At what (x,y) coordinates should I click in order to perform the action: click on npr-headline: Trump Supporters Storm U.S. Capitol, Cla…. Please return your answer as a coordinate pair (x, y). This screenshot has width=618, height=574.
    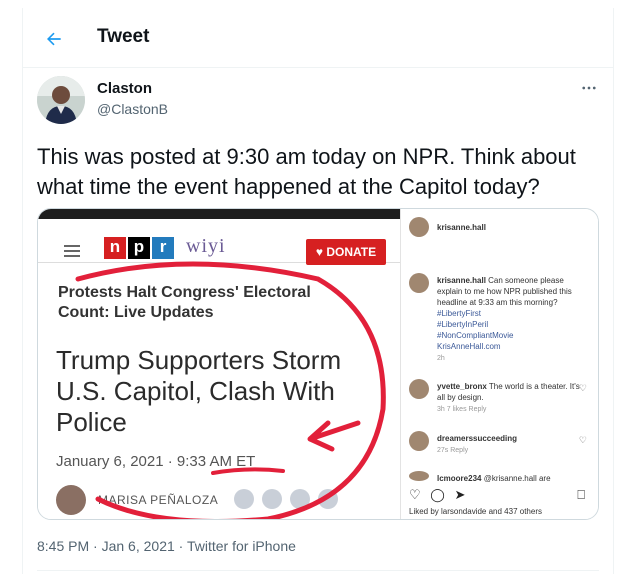
    Looking at the image, I should click on (199, 391).